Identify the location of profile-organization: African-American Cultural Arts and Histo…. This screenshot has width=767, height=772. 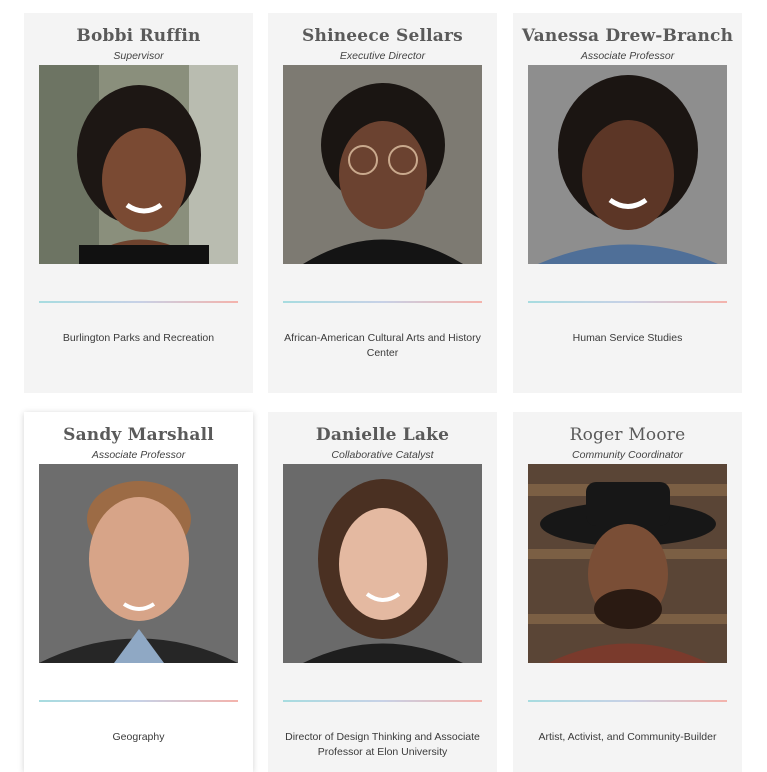
(382, 345).